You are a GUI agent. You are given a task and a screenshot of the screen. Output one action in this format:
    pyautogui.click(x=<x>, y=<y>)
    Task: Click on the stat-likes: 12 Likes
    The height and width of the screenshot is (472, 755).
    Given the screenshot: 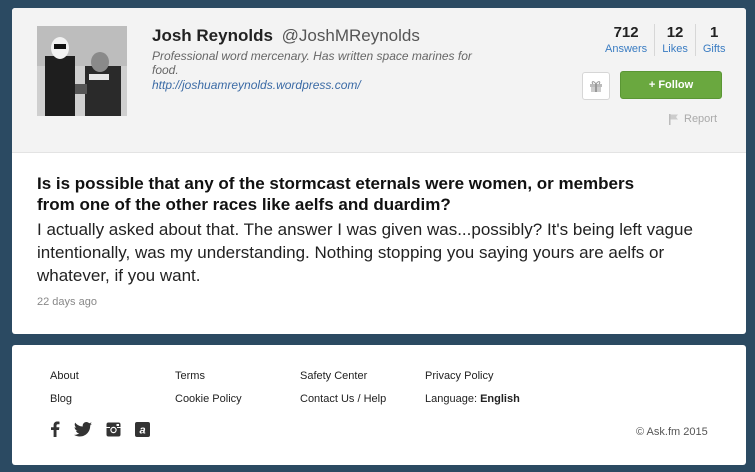 What is the action you would take?
    pyautogui.click(x=674, y=40)
    